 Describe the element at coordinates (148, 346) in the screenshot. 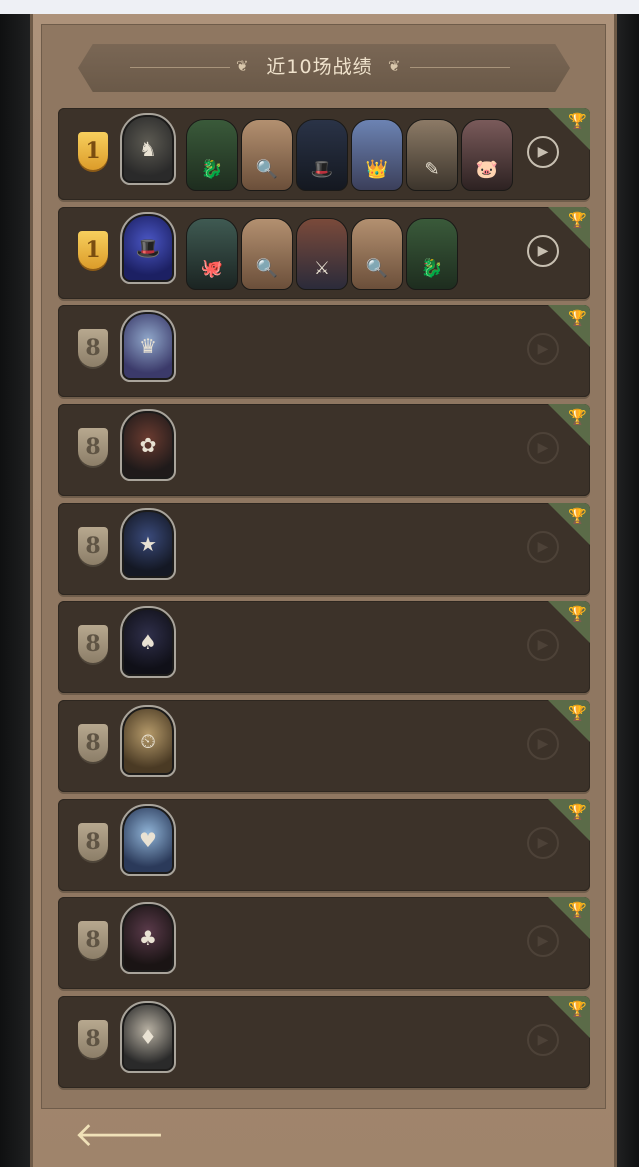

I see `hero-portrait-icon: ♛` at that location.